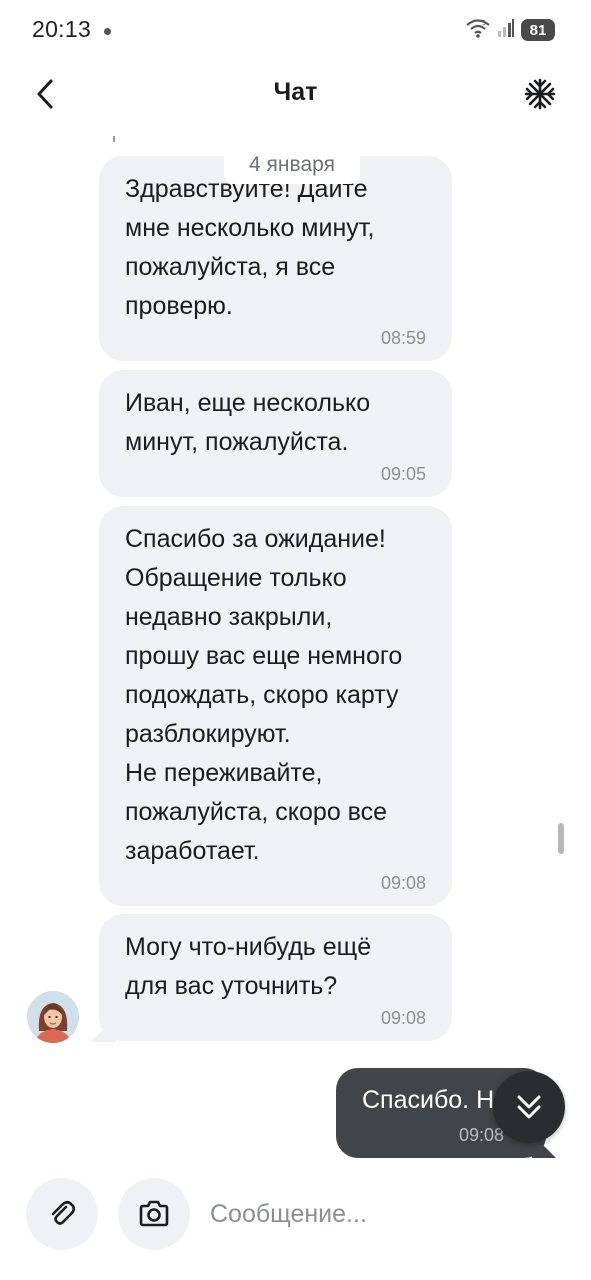 The height and width of the screenshot is (1280, 591). What do you see at coordinates (381, 1214) in the screenshot?
I see `message-input` at bounding box center [381, 1214].